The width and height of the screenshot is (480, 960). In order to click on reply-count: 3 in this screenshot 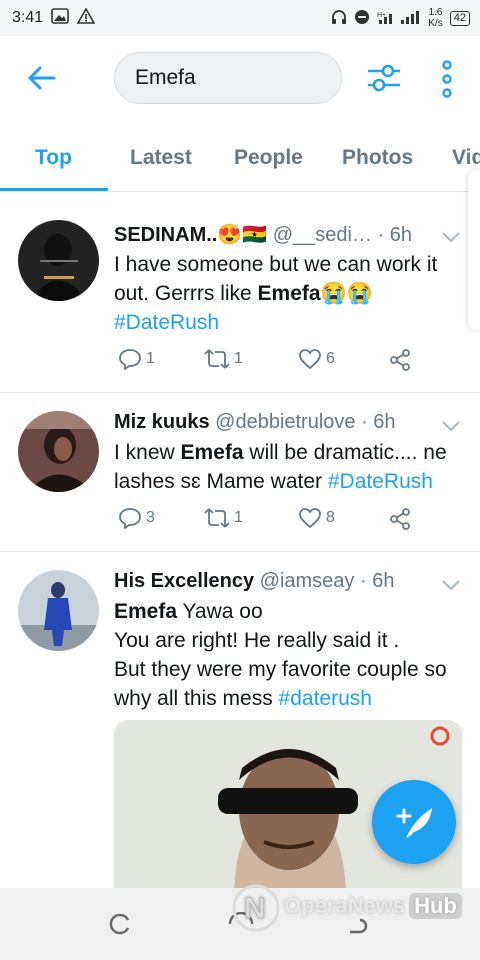, I will do `click(150, 517)`.